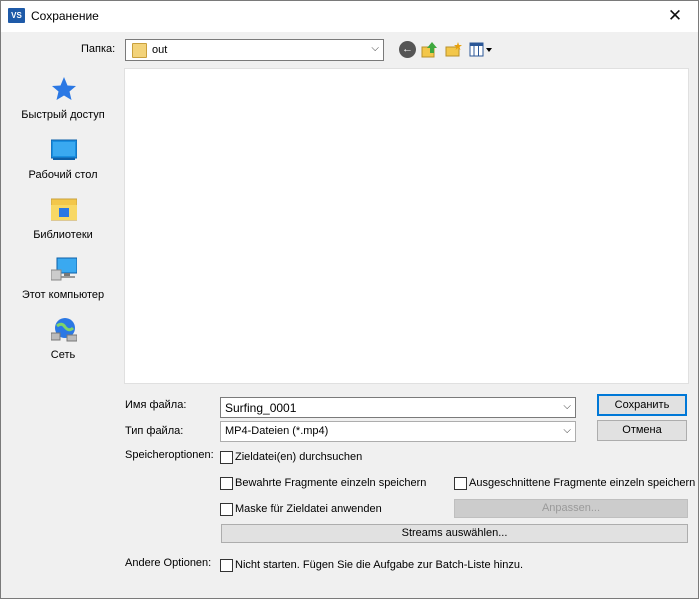 Image resolution: width=699 pixels, height=599 pixels. I want to click on view-menu-icon, so click(481, 49).